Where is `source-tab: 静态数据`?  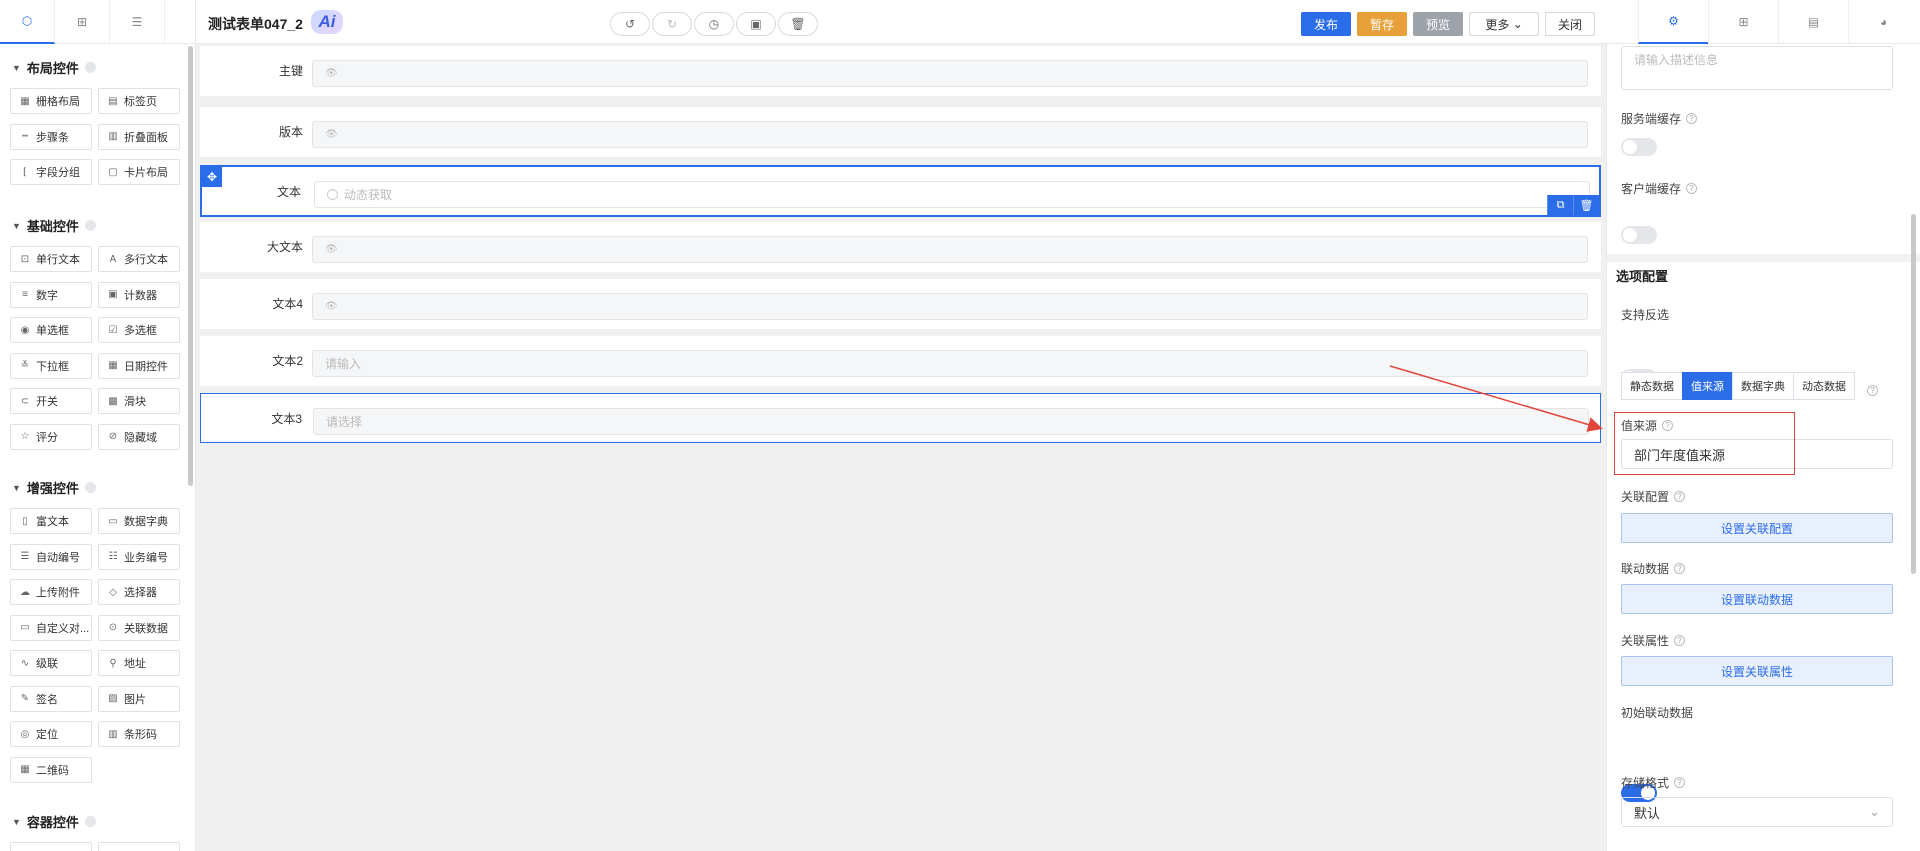 source-tab: 静态数据 is located at coordinates (1652, 386).